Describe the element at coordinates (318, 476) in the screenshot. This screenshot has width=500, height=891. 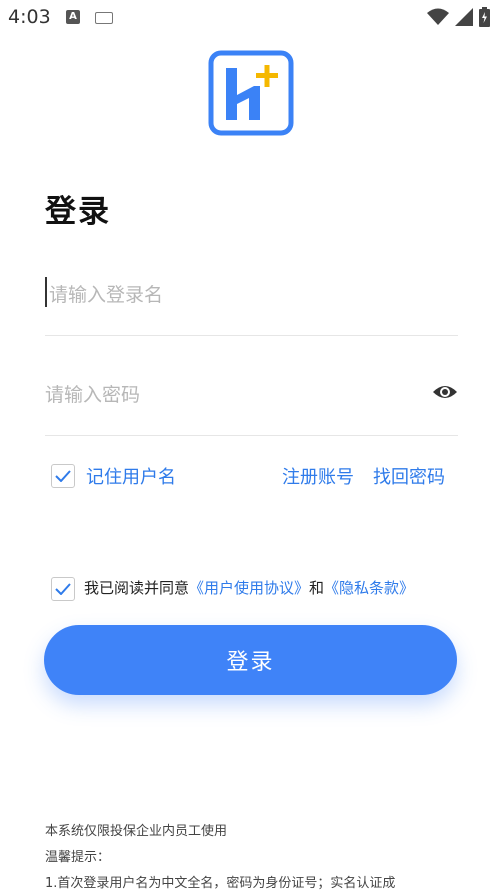
I see `register-account-link: 注册账号` at that location.